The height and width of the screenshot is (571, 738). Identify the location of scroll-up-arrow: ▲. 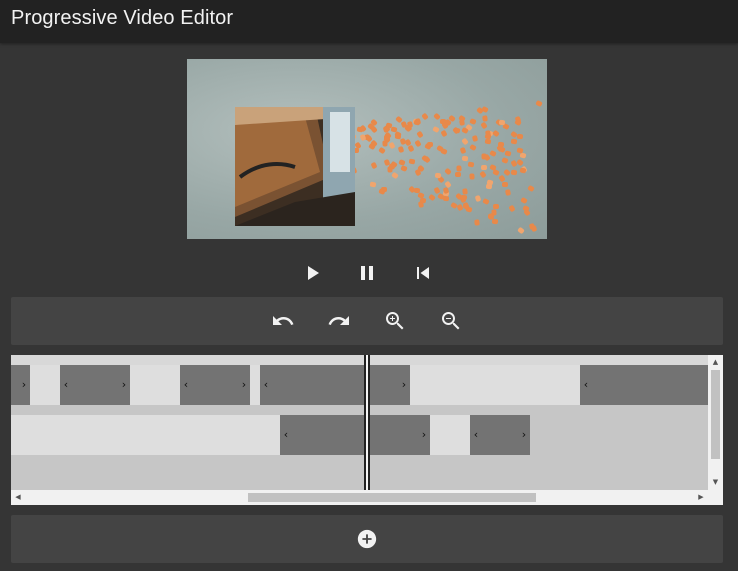
(715, 362).